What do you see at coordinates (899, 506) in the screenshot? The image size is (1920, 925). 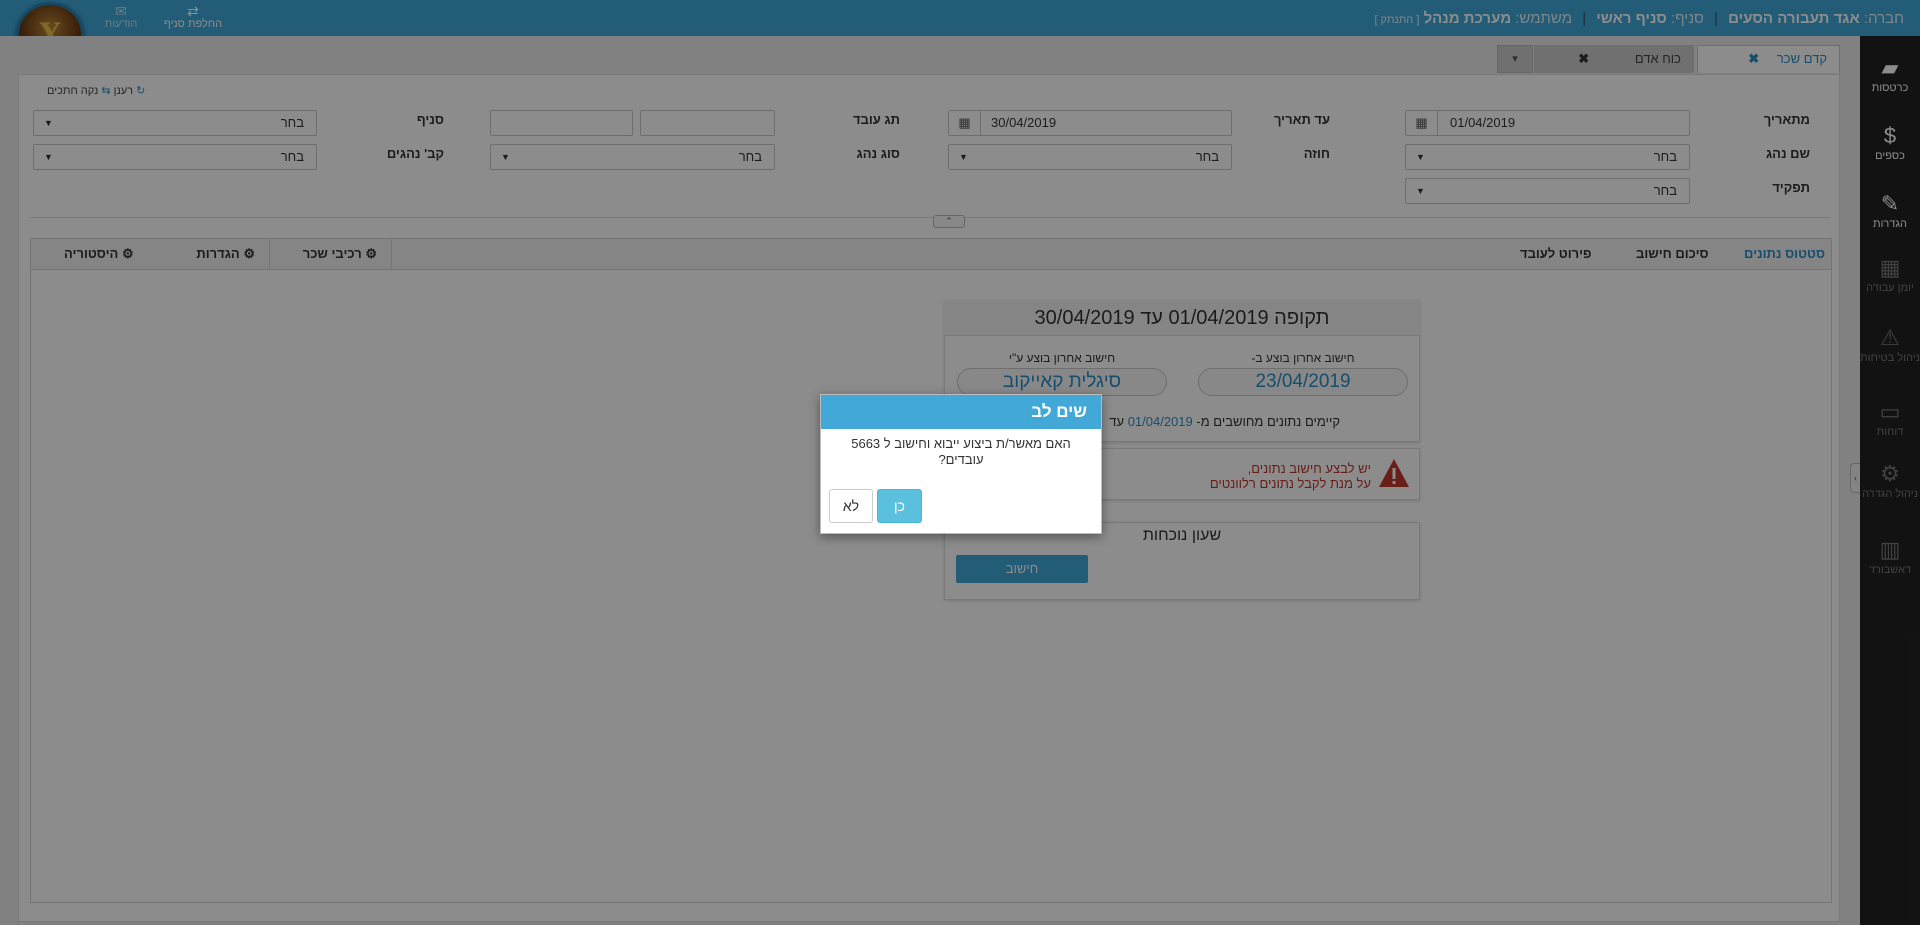 I see `confirm-yes-button: כן` at bounding box center [899, 506].